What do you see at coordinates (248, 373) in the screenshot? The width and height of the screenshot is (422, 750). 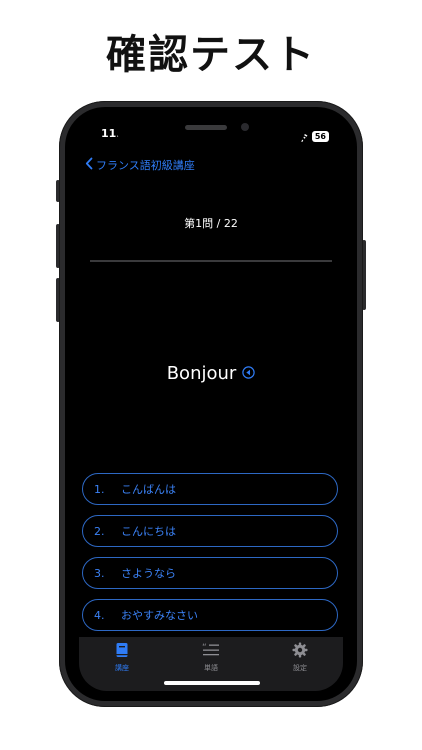 I see `speaker-play-icon` at bounding box center [248, 373].